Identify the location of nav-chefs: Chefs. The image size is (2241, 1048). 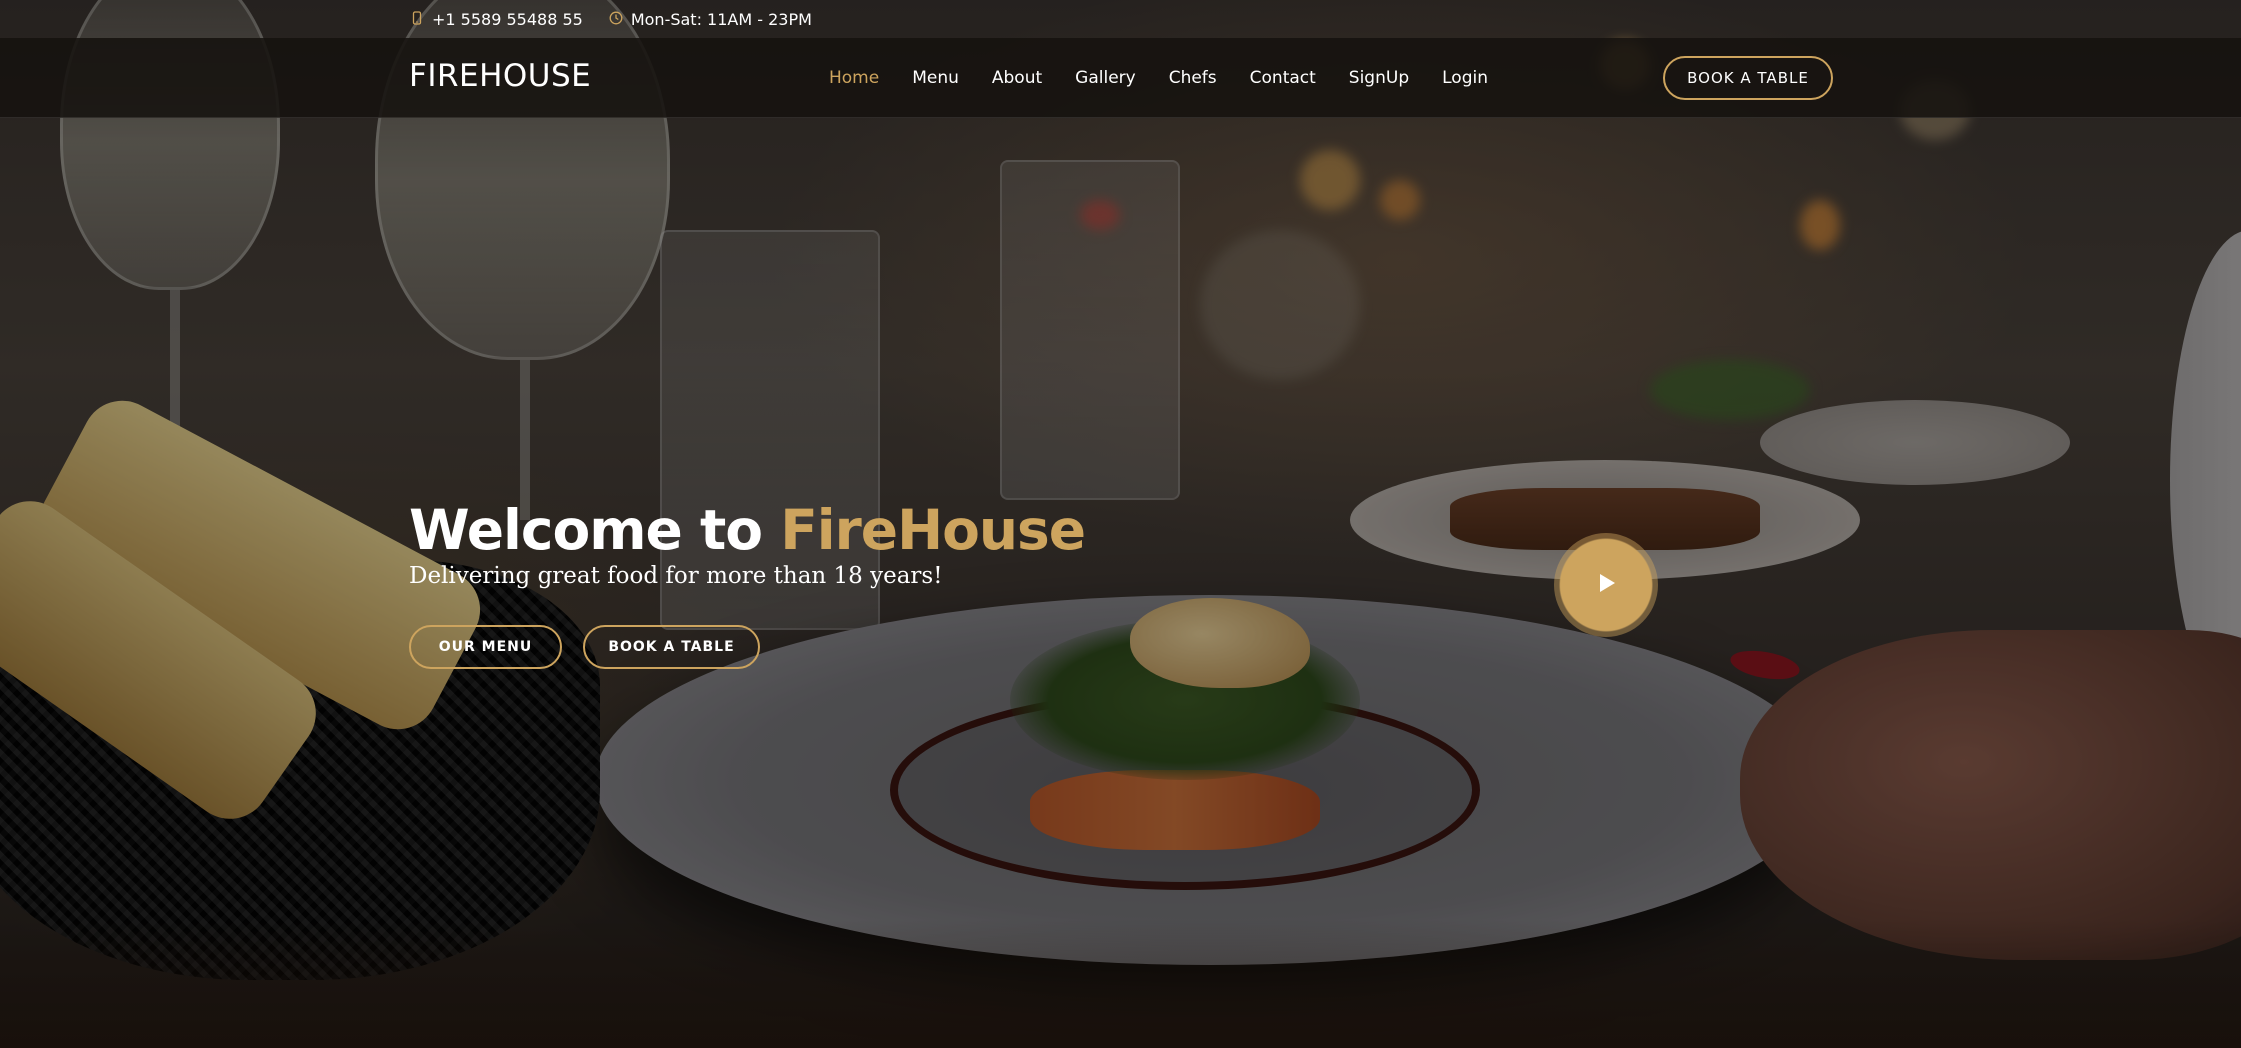
(1193, 78).